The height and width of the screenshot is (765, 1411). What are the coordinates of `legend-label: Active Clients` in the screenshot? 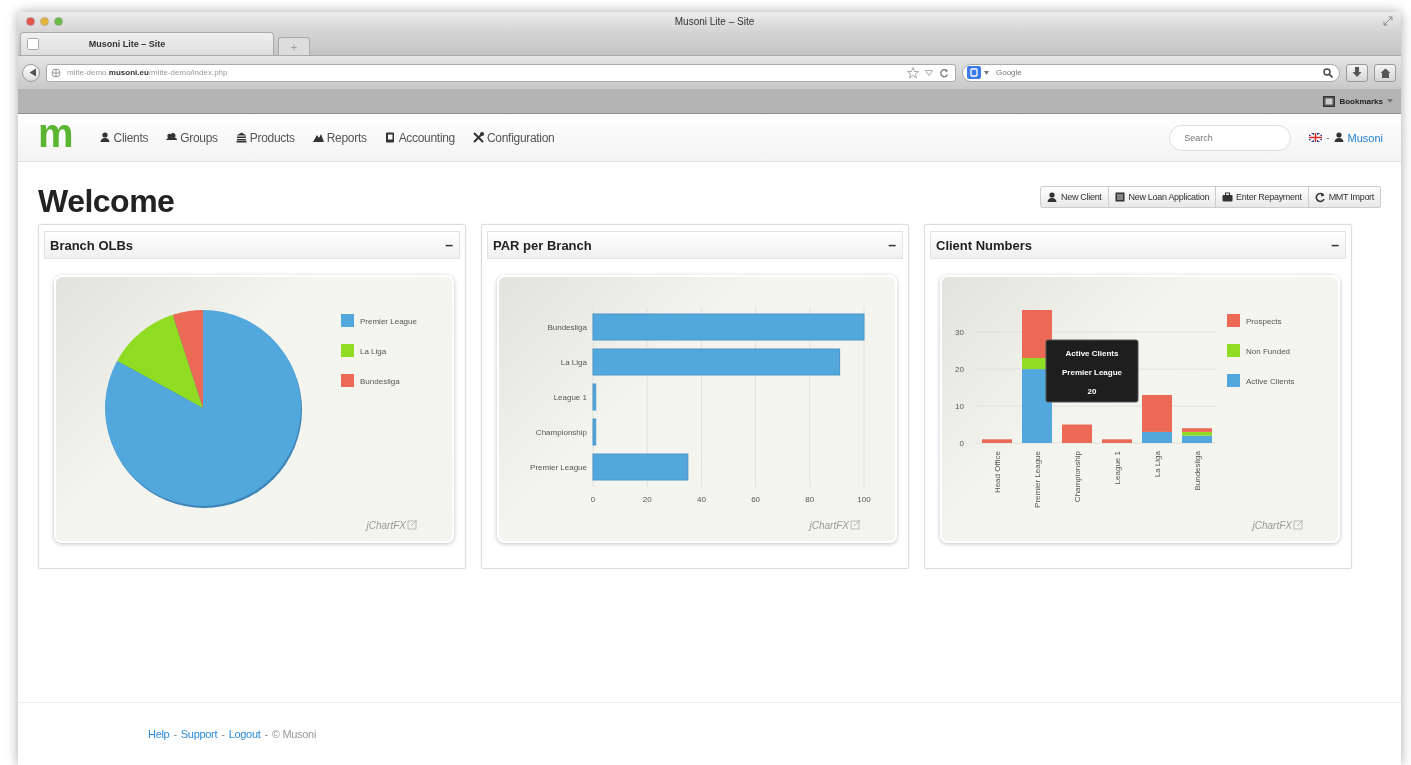 It's located at (1270, 381).